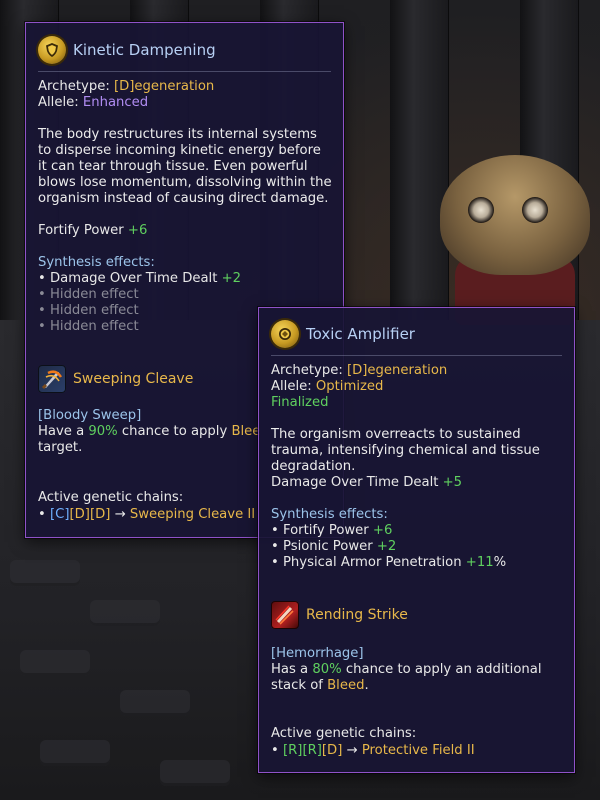 This screenshot has width=600, height=800. What do you see at coordinates (367, 482) in the screenshot?
I see `stat-line: Damage Over Time Dealt +5` at bounding box center [367, 482].